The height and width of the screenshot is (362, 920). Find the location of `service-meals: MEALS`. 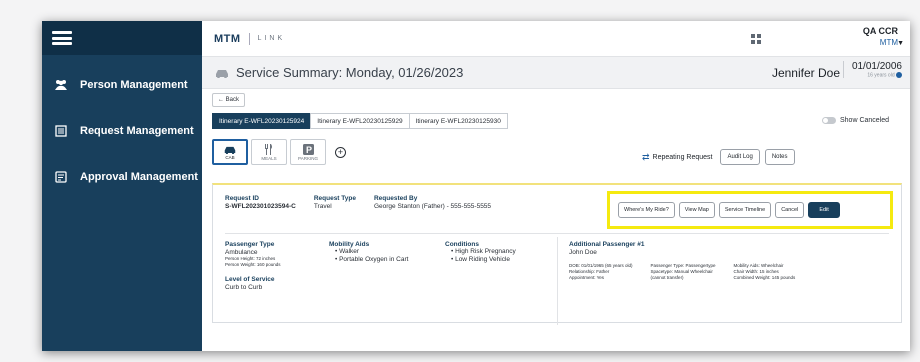

service-meals: MEALS is located at coordinates (269, 152).